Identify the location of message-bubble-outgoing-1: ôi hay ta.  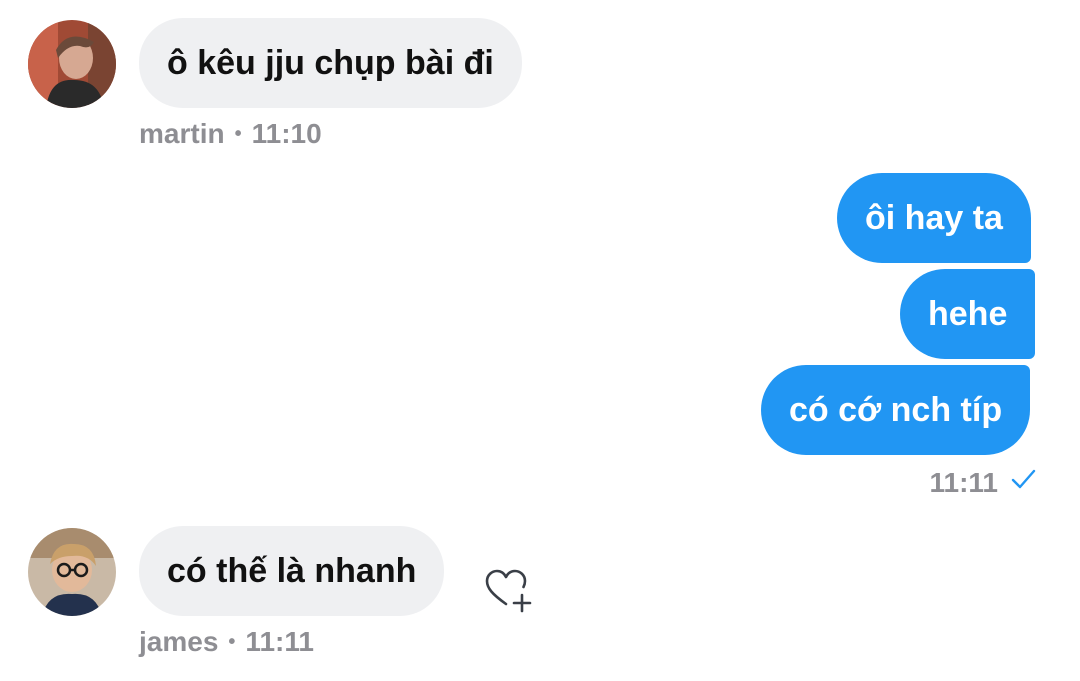
(934, 218).